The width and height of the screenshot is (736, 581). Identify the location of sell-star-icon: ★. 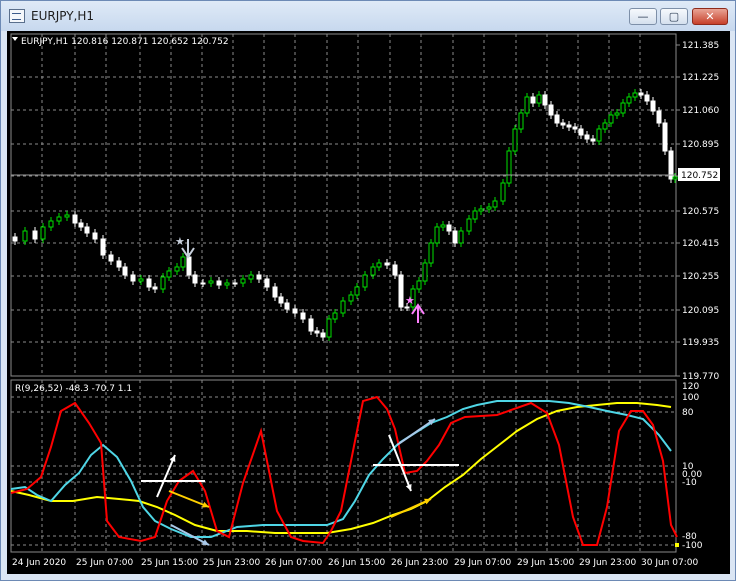
(180, 241).